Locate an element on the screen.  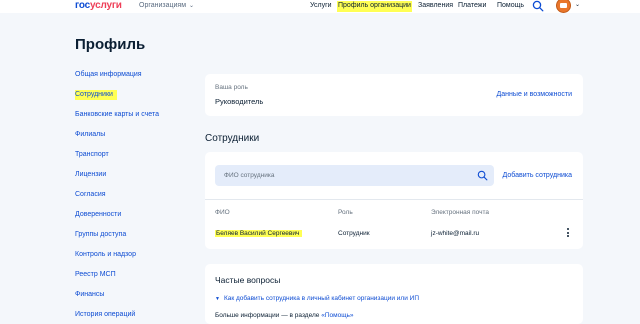
column-header-role: Роль is located at coordinates (345, 212).